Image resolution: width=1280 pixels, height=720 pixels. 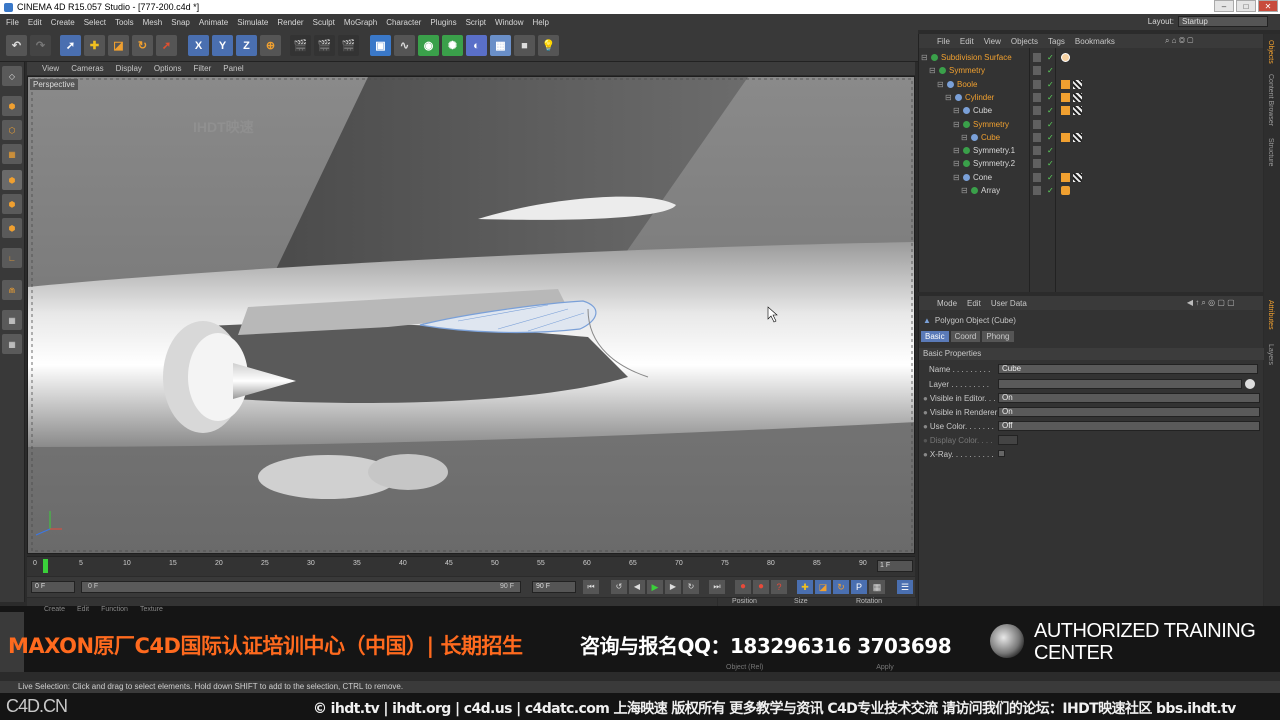 I want to click on viewport-menu-panel: Panel, so click(x=233, y=68).